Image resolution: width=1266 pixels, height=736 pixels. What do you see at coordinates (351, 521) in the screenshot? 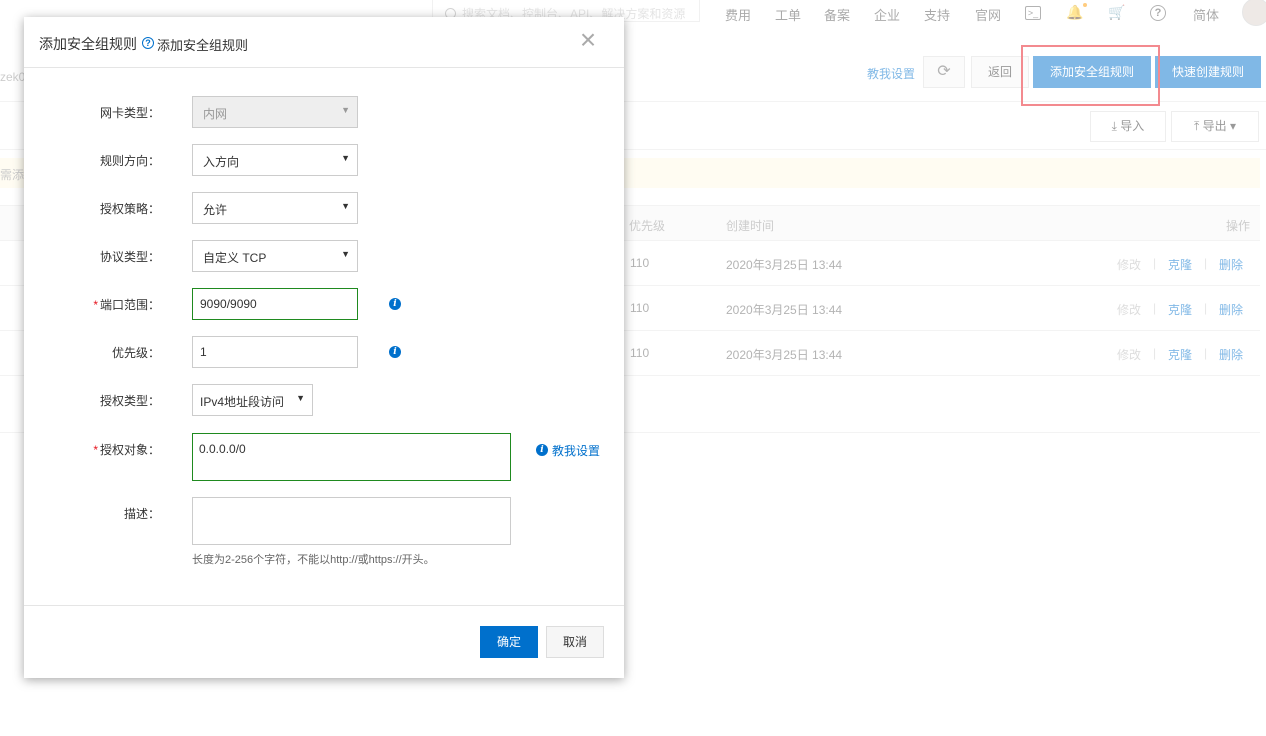
I see `description-textarea` at bounding box center [351, 521].